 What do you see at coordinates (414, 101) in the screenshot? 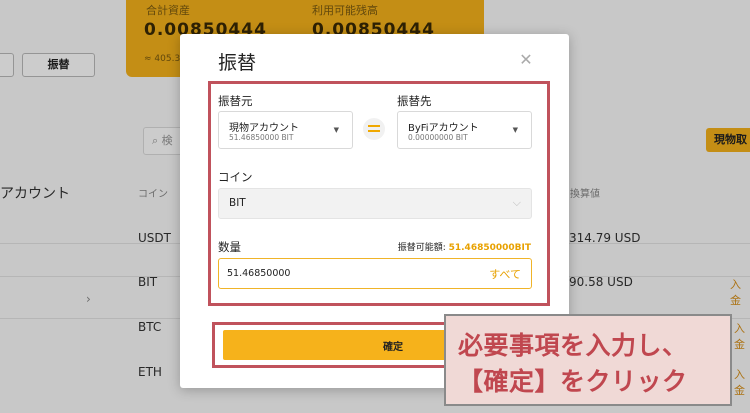
I see `to-label: 振替先` at bounding box center [414, 101].